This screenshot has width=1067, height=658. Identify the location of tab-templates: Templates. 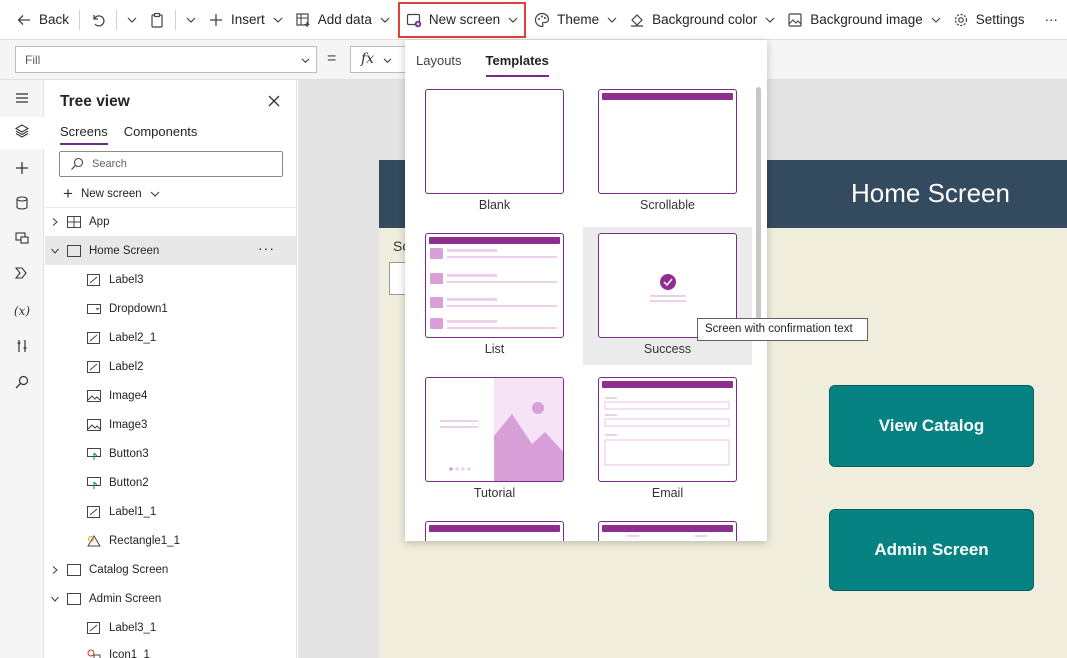
(517, 65).